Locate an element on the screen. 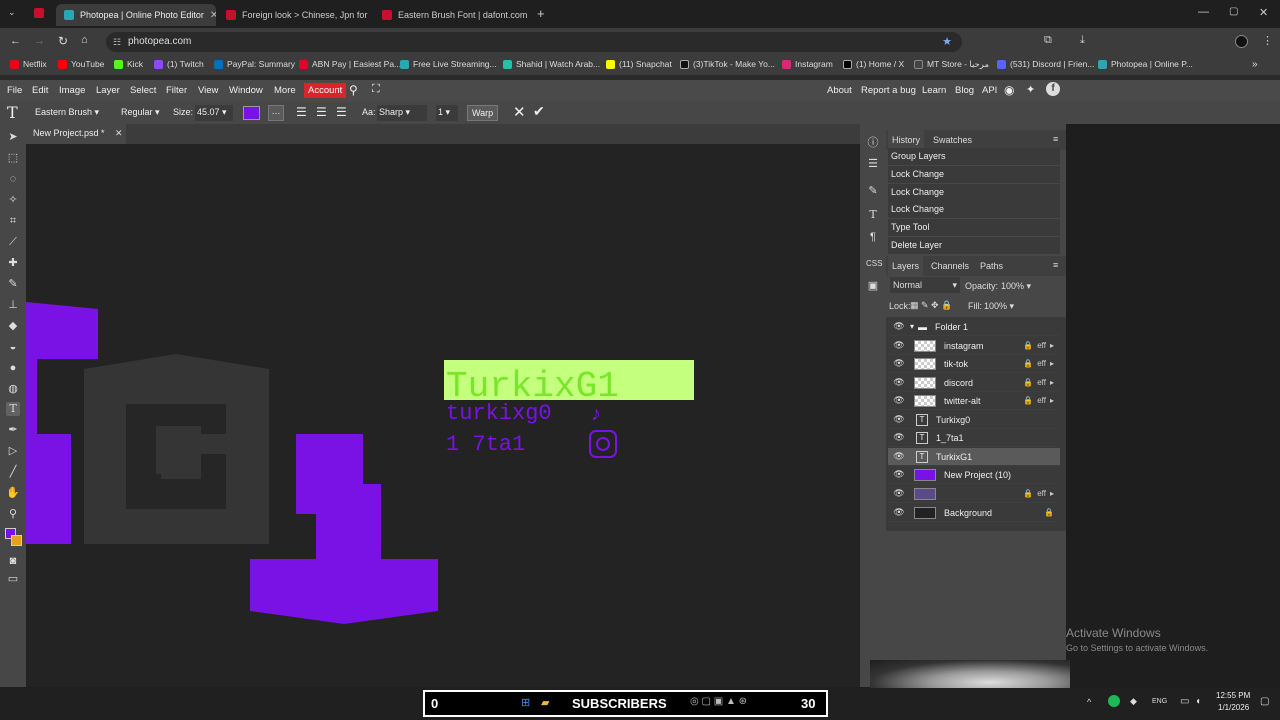 This screenshot has width=1280, height=720. network-icon: ▭ is located at coordinates (1184, 701).